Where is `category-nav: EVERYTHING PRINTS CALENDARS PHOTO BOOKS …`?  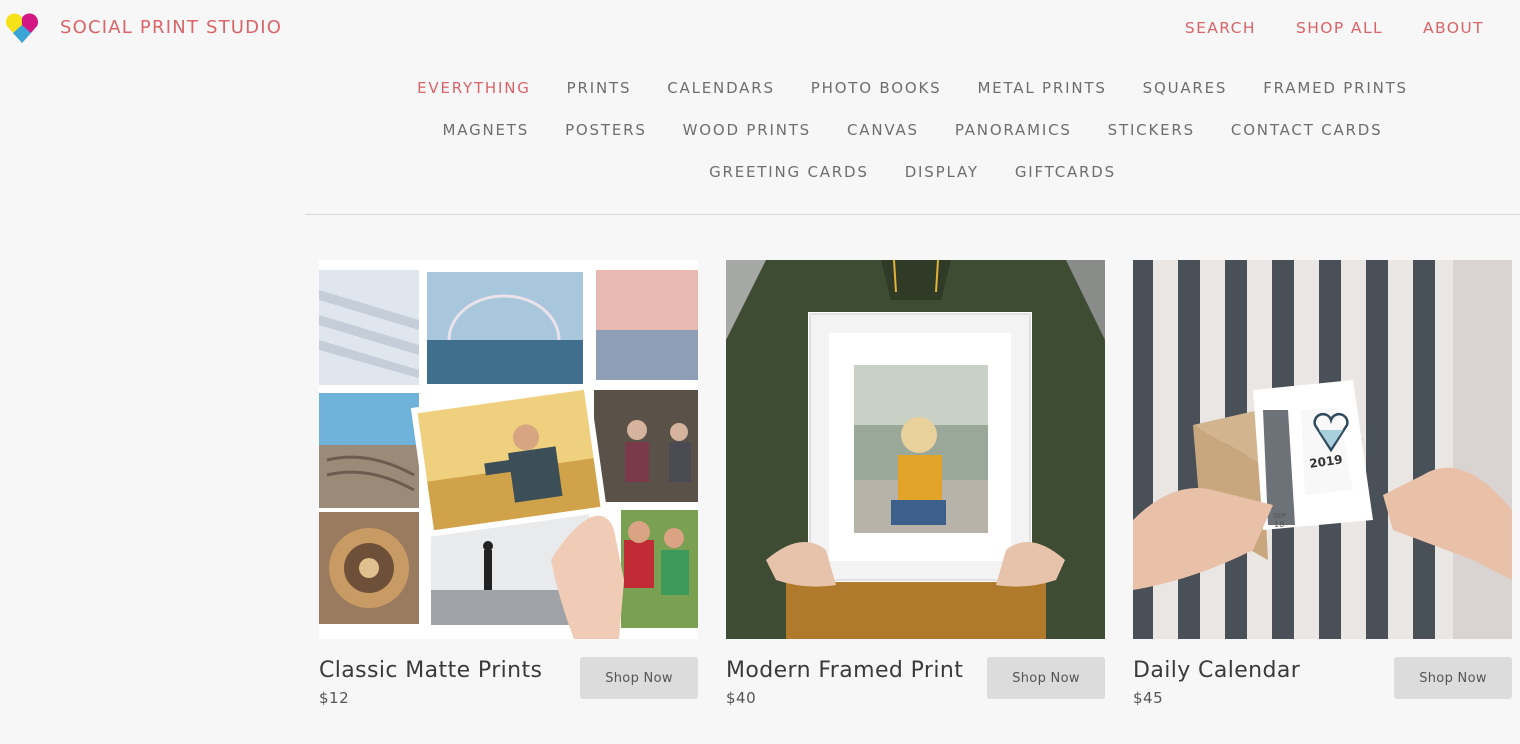
category-nav: EVERYTHING PRINTS CALENDARS PHOTO BOOKS … is located at coordinates (912, 130).